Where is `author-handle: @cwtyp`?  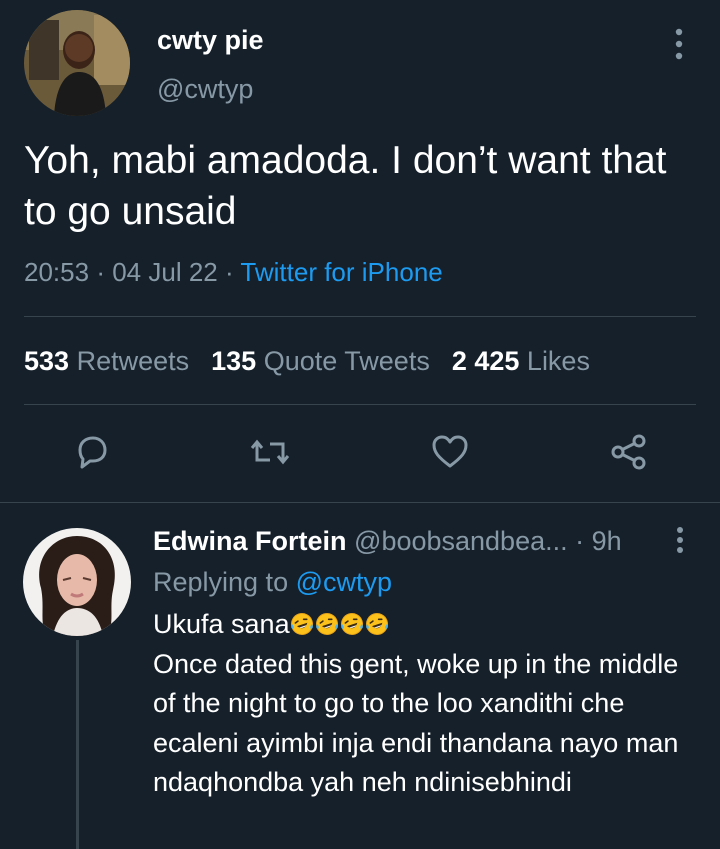
author-handle: @cwtyp is located at coordinates (205, 89).